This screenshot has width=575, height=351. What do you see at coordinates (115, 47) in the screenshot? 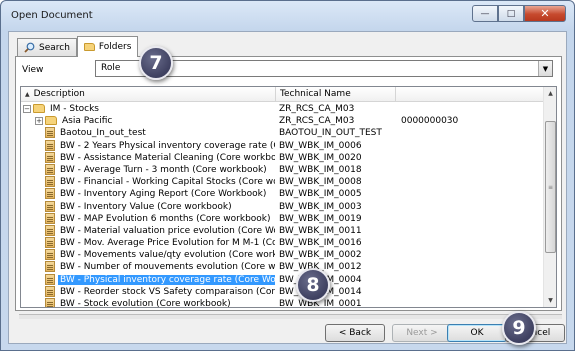
I see `tab-folders-label: Folders` at bounding box center [115, 47].